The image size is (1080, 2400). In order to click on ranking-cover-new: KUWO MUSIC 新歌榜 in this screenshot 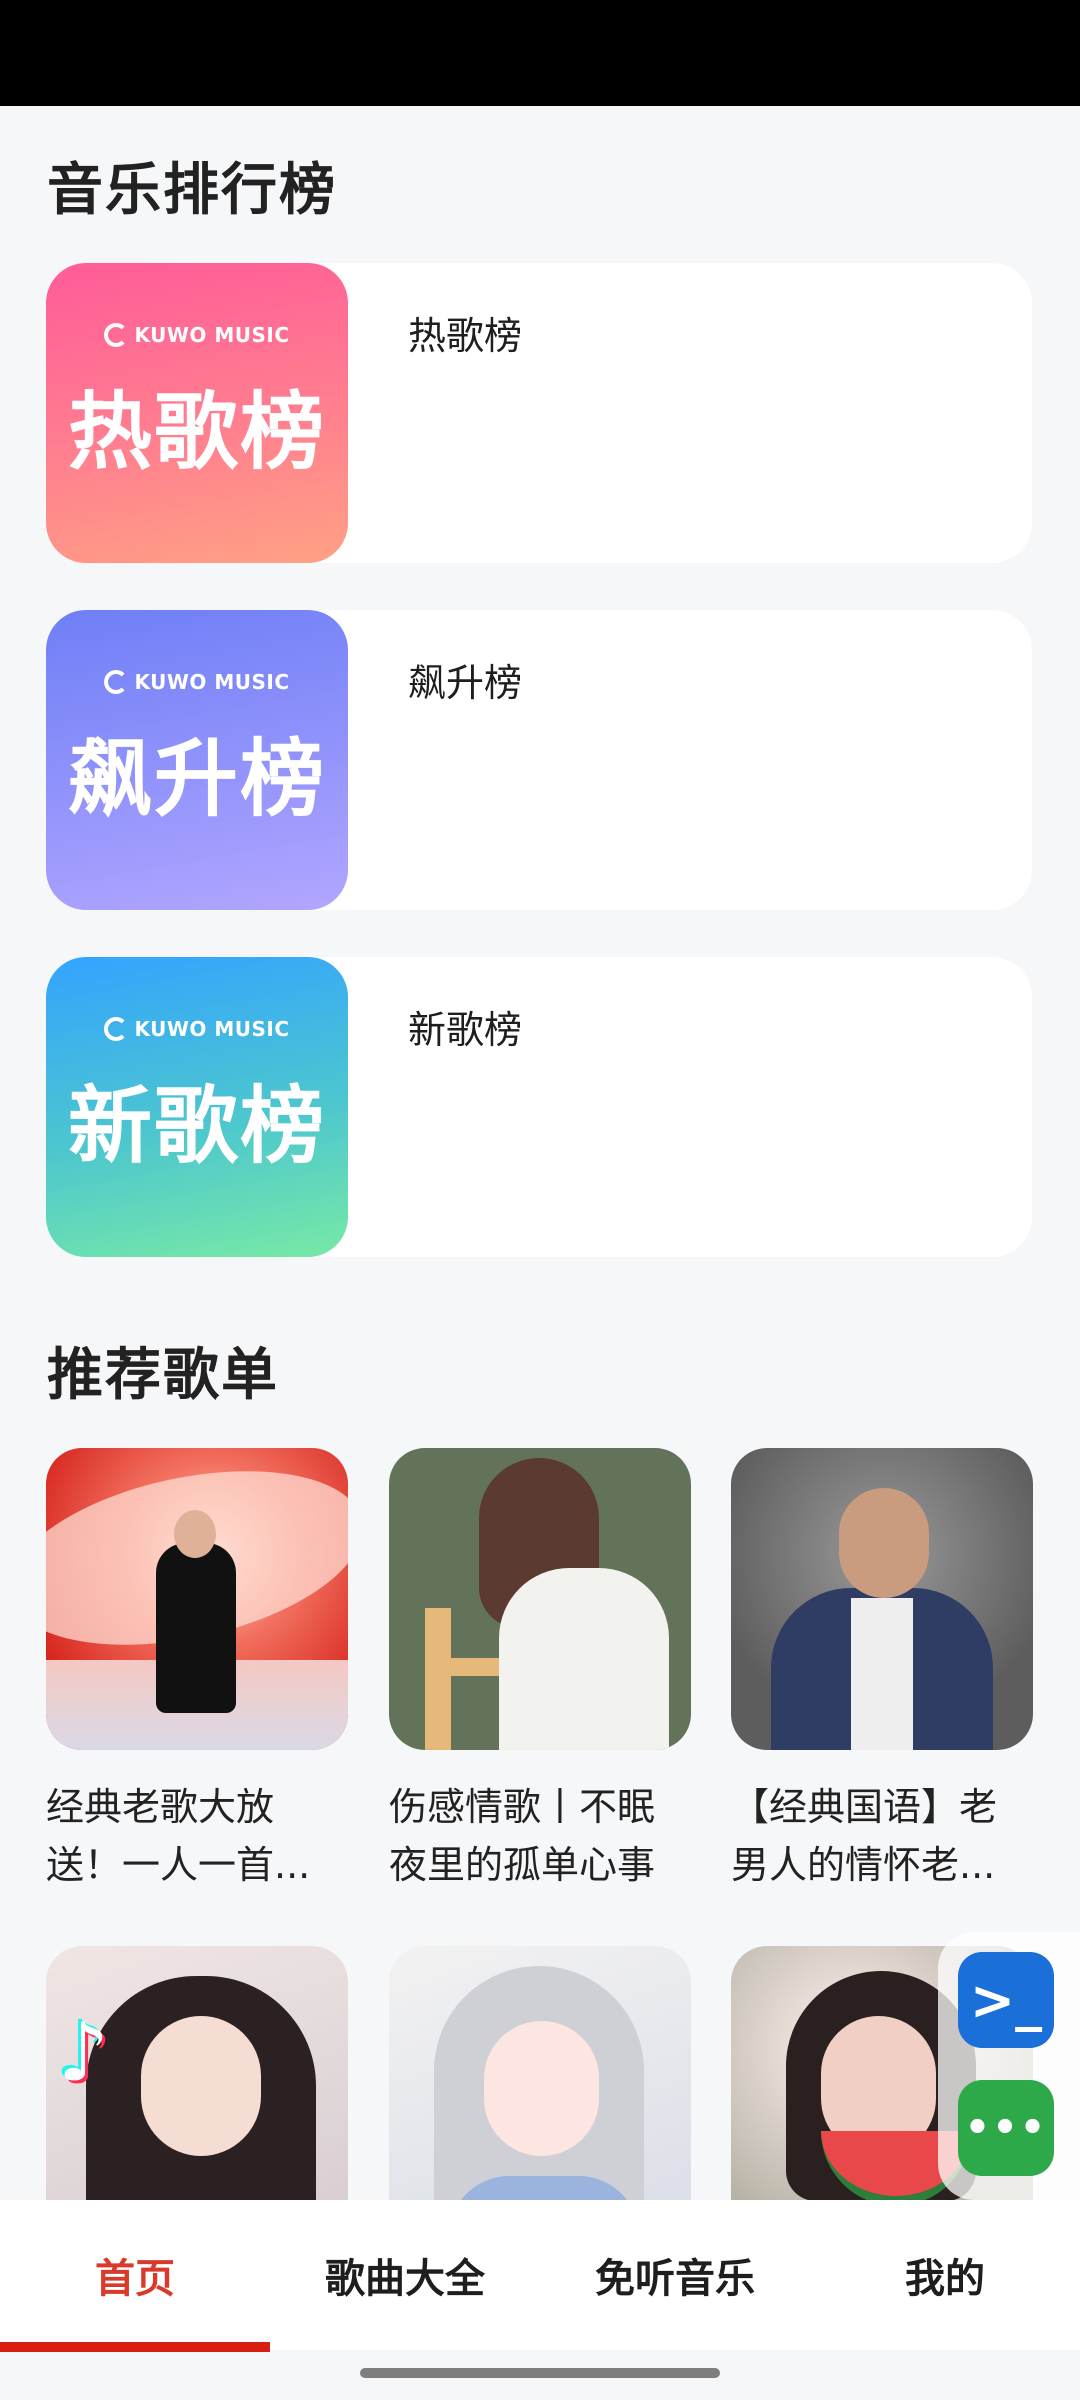, I will do `click(197, 1107)`.